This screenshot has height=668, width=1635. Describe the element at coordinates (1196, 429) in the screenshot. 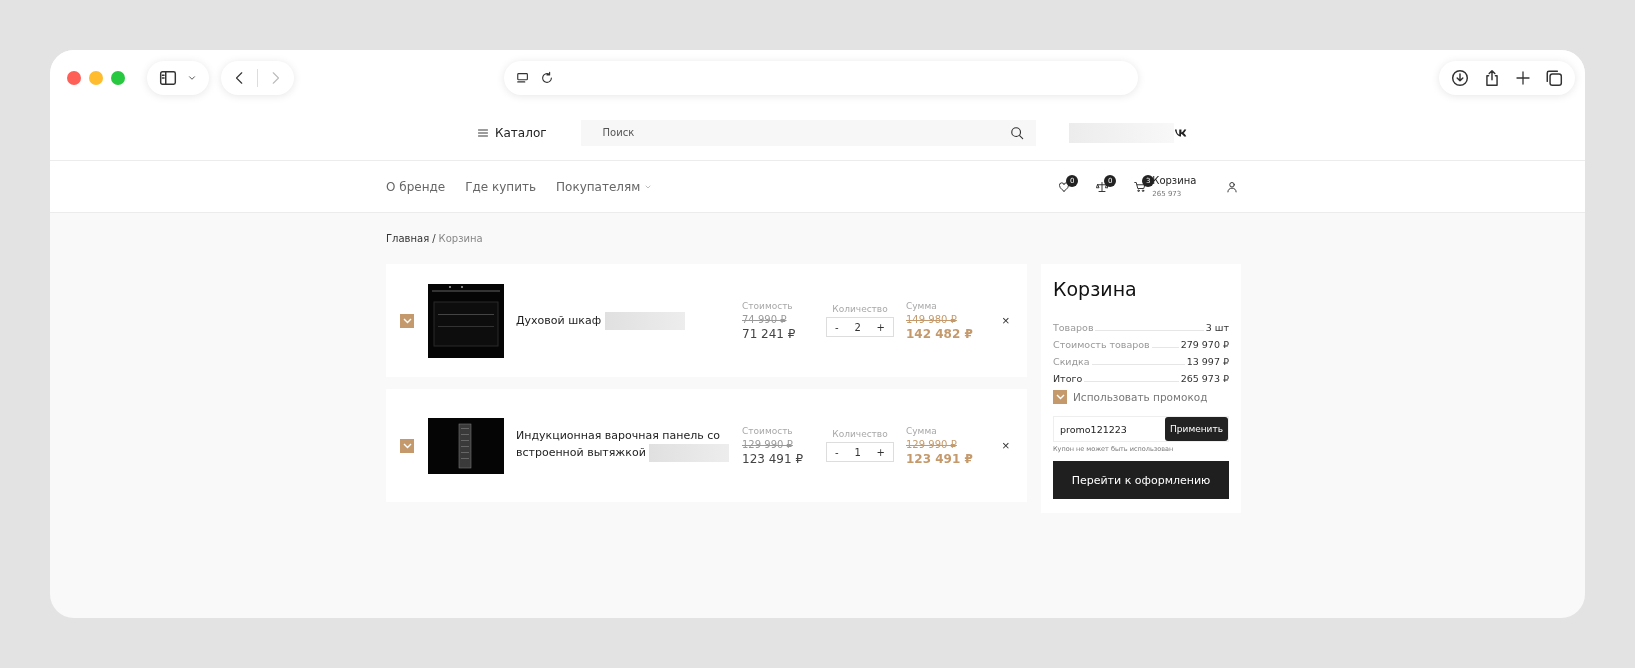

I see `apply-button: Применить` at that location.